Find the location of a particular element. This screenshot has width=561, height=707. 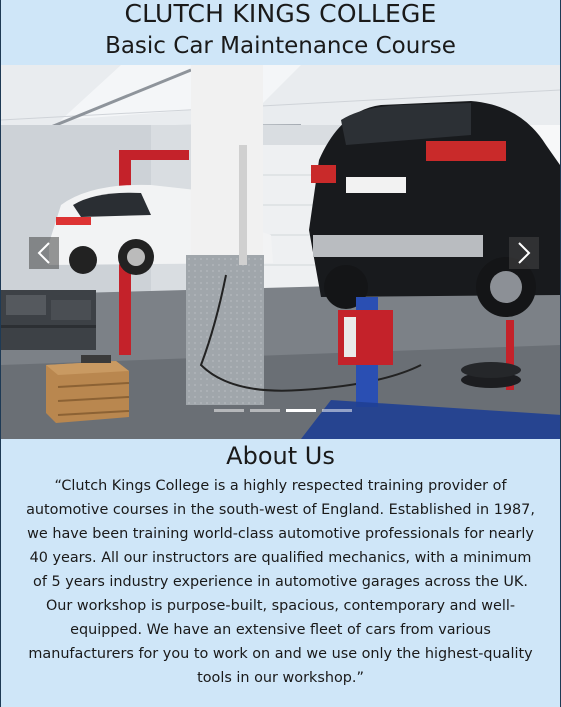

carousel-indicators is located at coordinates (284, 412).